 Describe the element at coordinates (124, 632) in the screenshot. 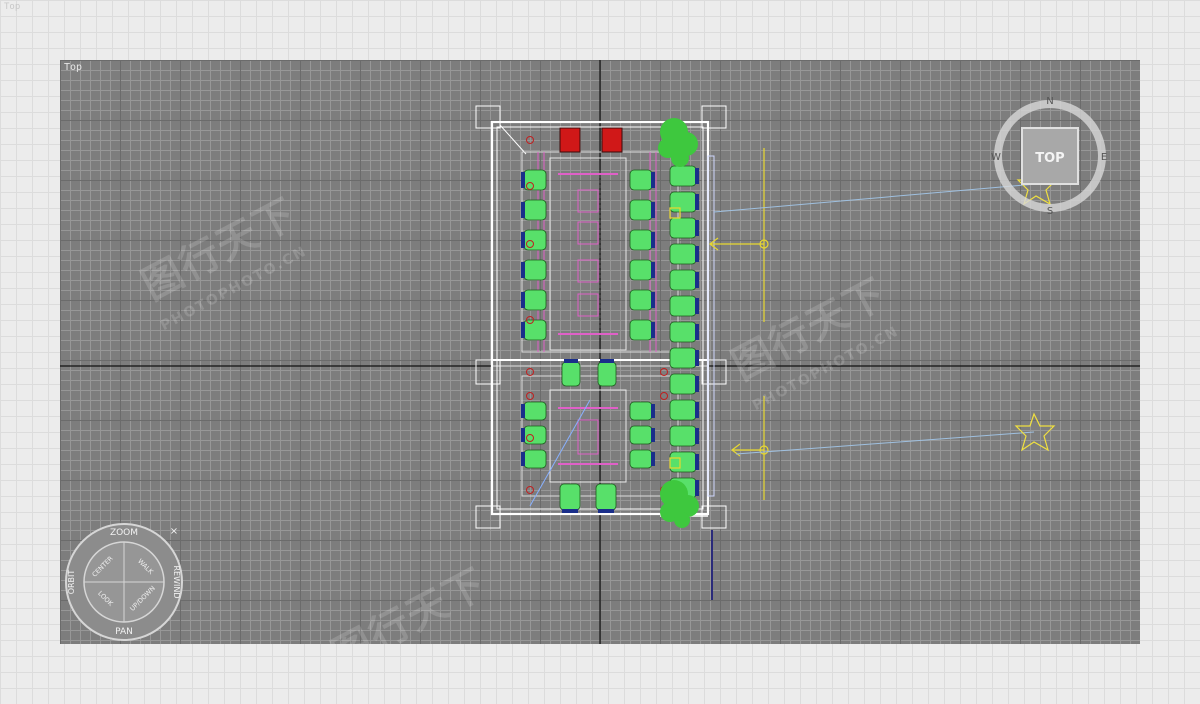

I see `wheel-pan: PAN` at that location.